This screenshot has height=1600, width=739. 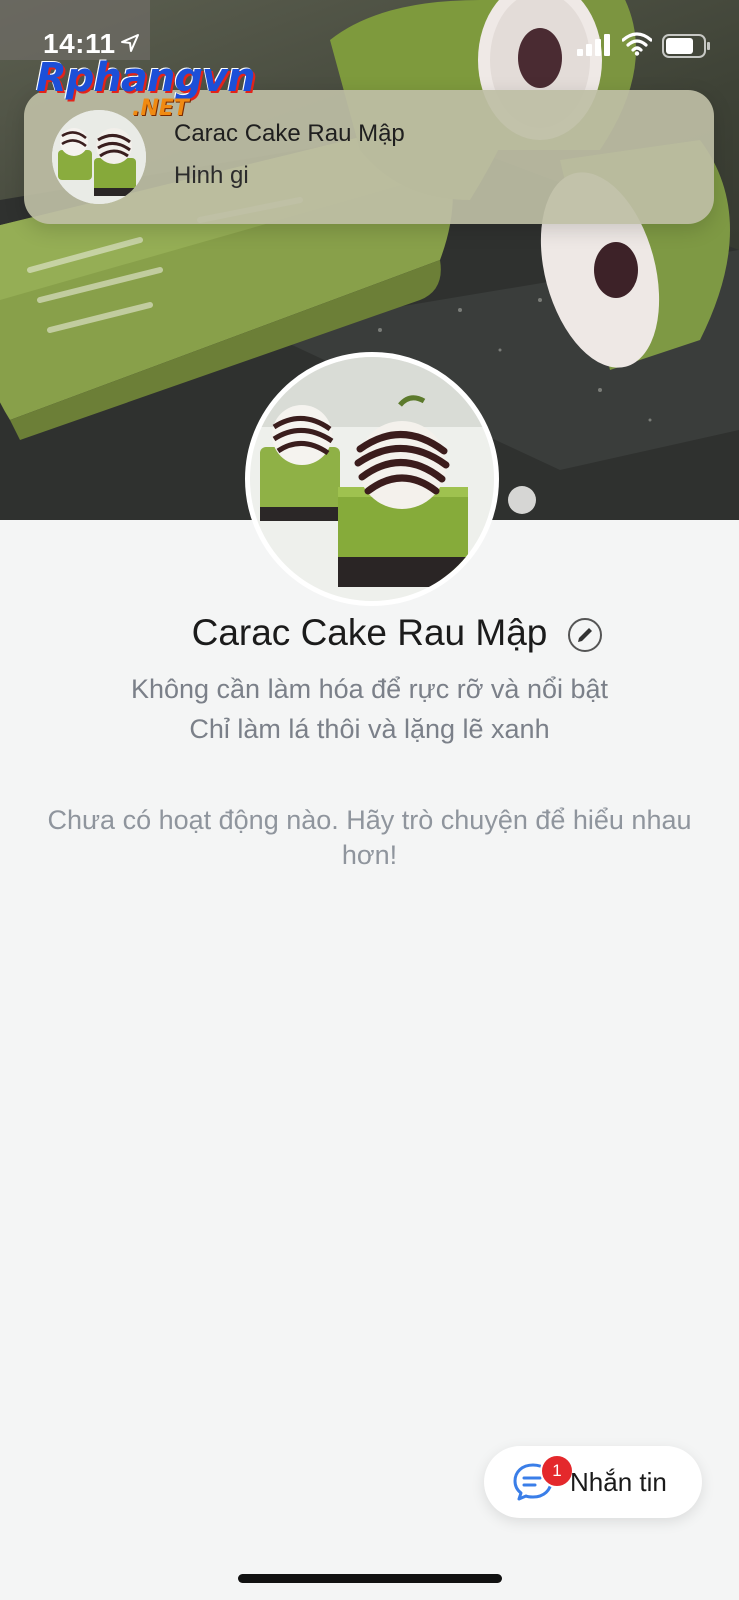 I want to click on message-button: 1 Nhắn tin, so click(x=593, y=1482).